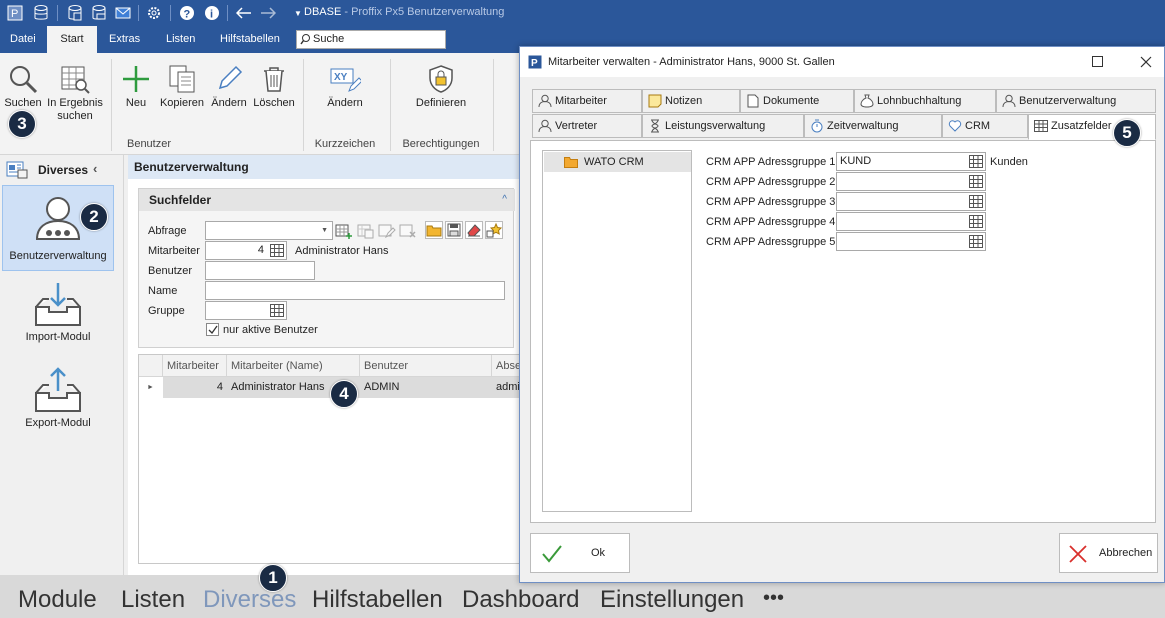  Describe the element at coordinates (174, 251) in the screenshot. I see `mitarbeiter-label: Mitarbeiter` at that location.